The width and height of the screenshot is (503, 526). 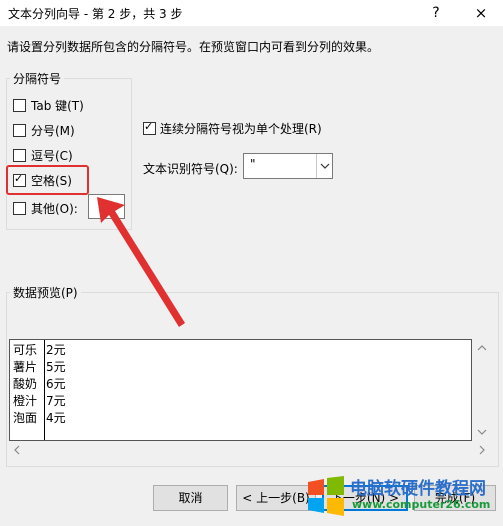 I want to click on watermark-title: 电脑软硬件教程网, so click(x=418, y=489).